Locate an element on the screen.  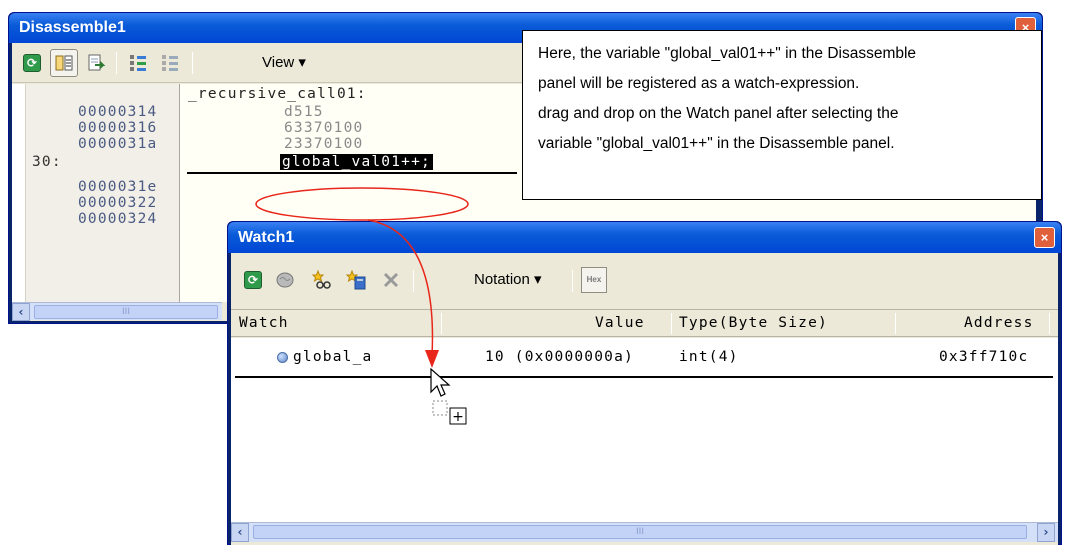
watch-toolbar: ⟳ Notation ▾ Hex is located at coordinates (644, 281).